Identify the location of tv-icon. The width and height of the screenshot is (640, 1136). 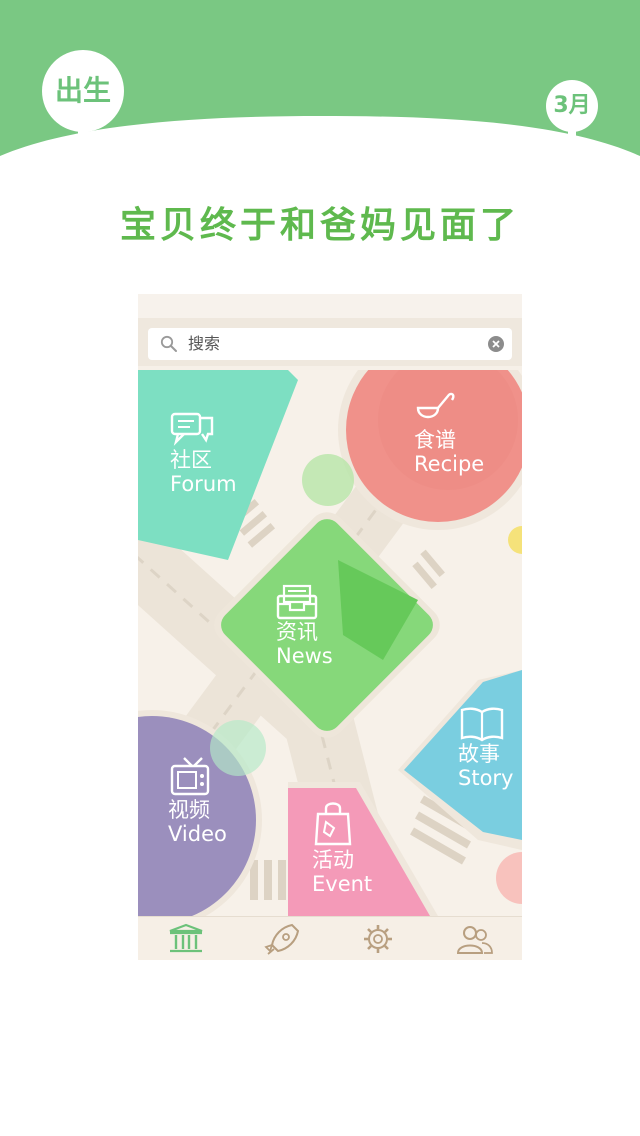
(190, 776).